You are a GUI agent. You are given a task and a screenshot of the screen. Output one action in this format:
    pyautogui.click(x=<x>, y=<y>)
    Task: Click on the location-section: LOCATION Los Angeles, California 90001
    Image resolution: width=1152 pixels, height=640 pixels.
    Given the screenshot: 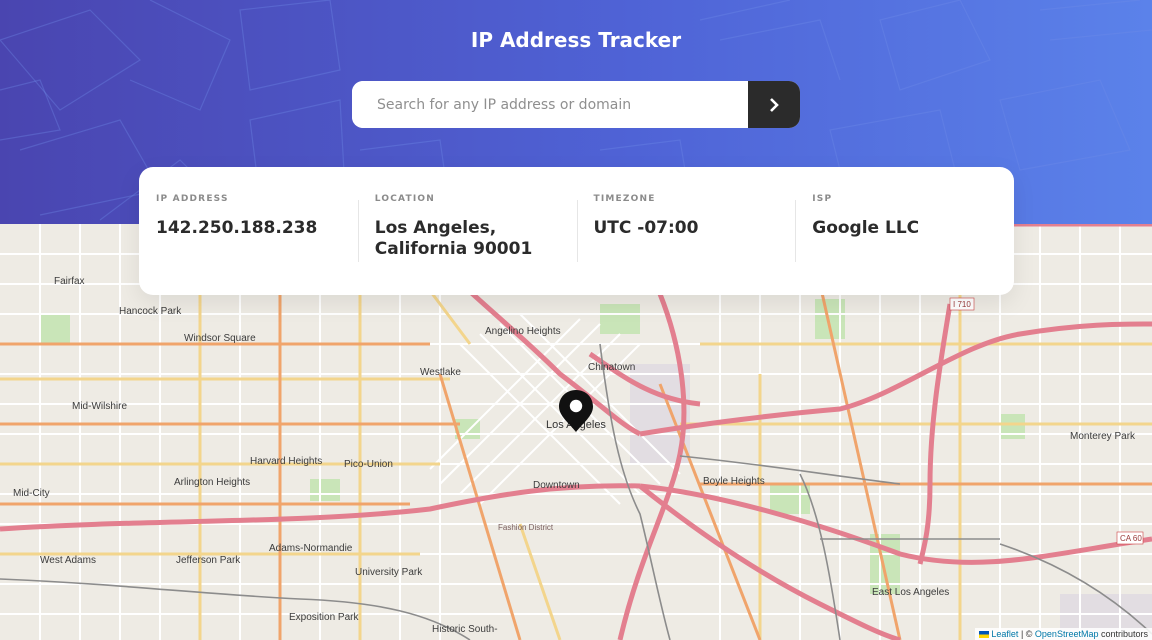 What is the action you would take?
    pyautogui.click(x=467, y=231)
    